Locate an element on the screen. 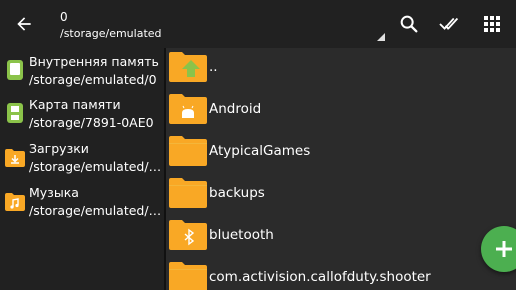  double-check-icon is located at coordinates (449, 23).